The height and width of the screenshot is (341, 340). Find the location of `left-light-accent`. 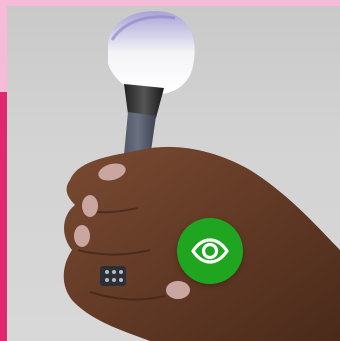

left-light-accent is located at coordinates (3, 49).